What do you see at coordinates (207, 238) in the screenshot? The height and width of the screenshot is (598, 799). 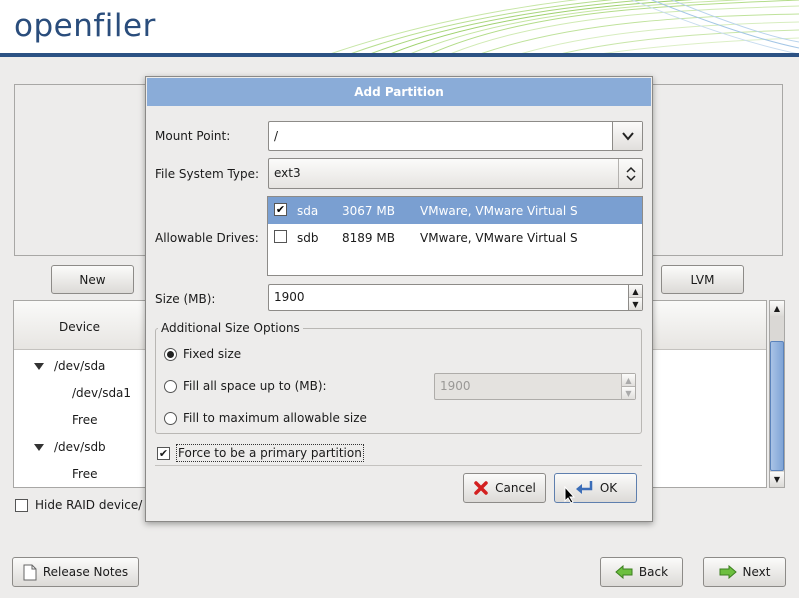 I see `allowable-drives-label: Allowable Drives:` at bounding box center [207, 238].